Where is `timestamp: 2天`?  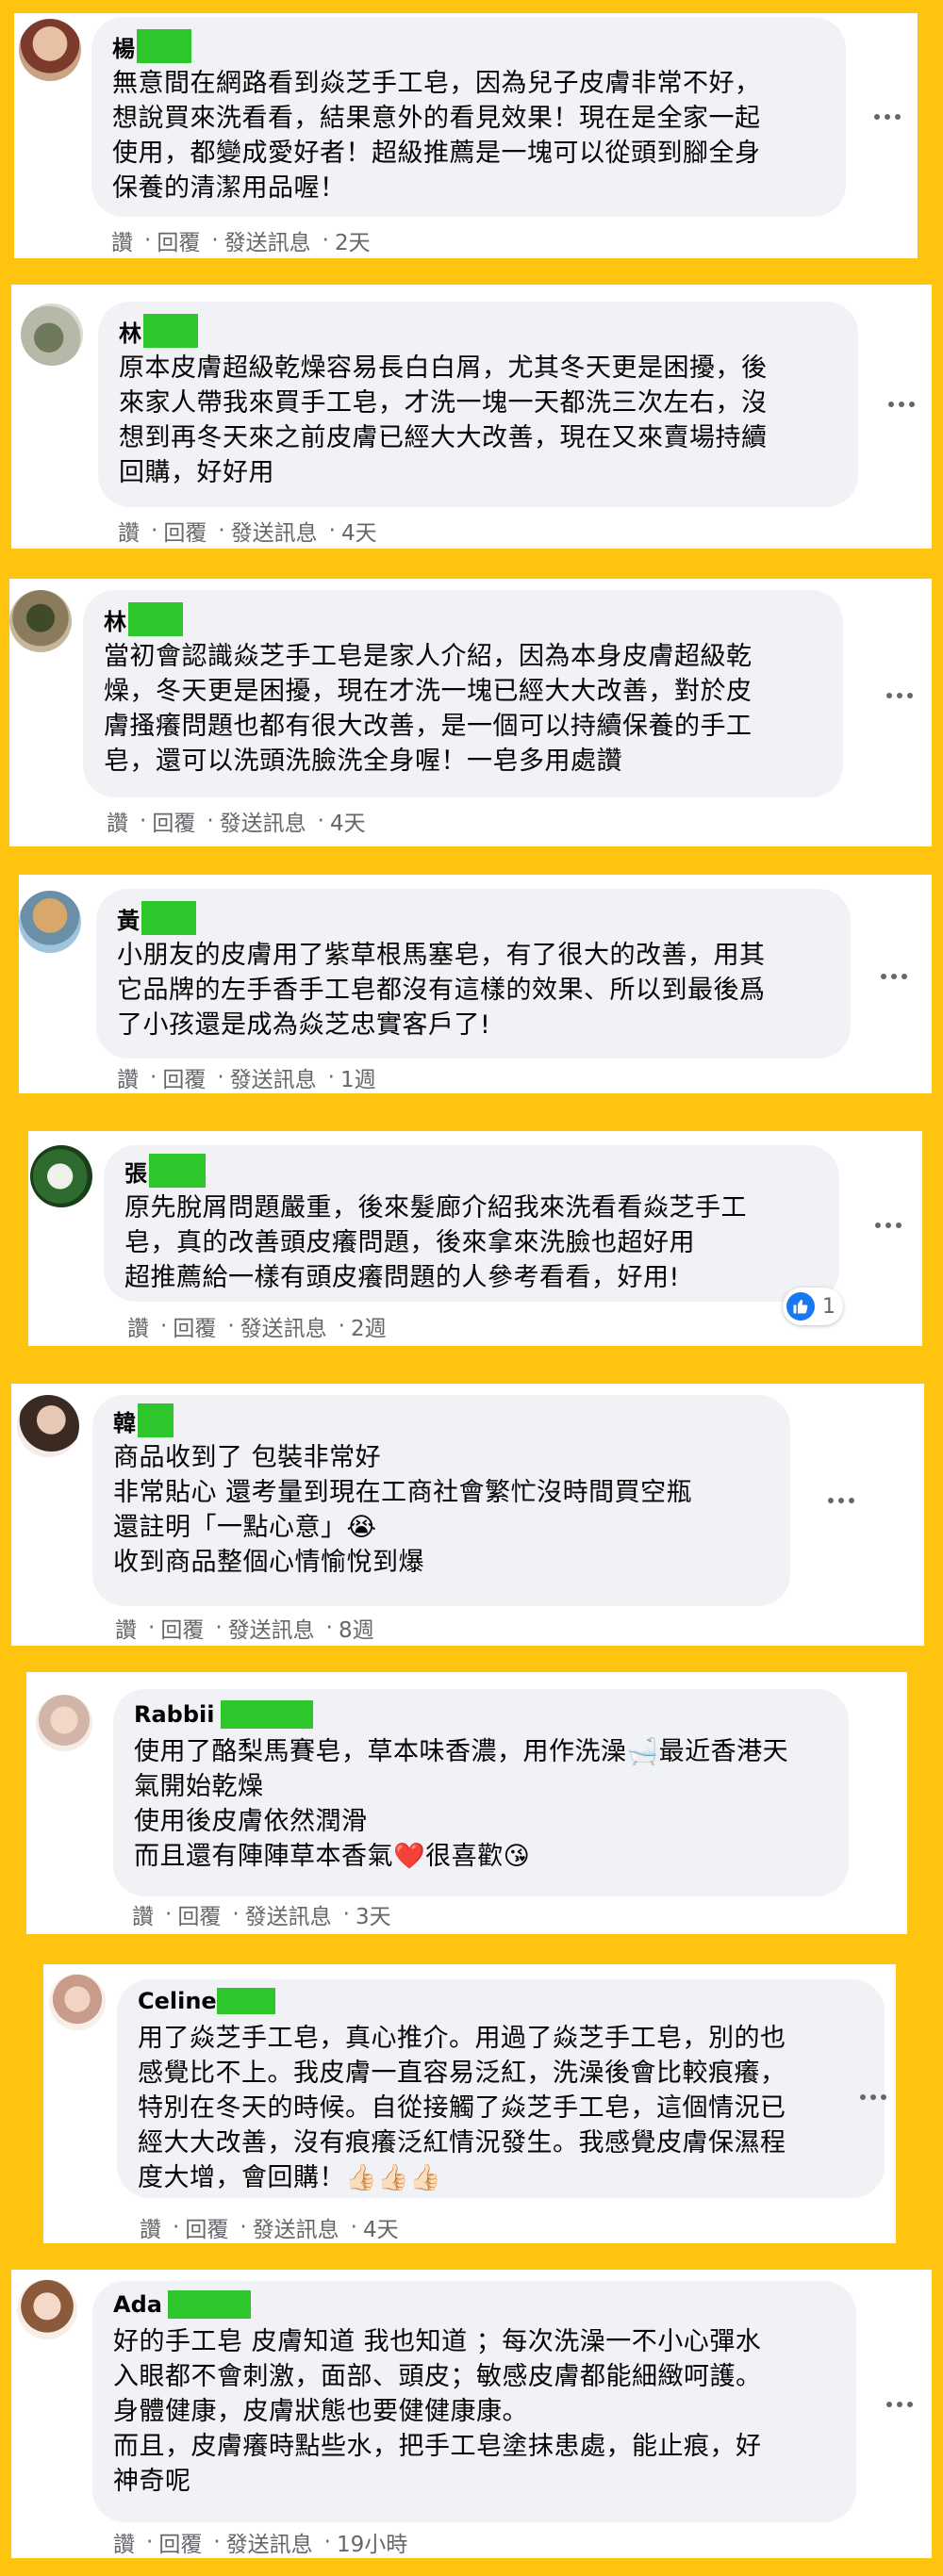 timestamp: 2天 is located at coordinates (353, 240).